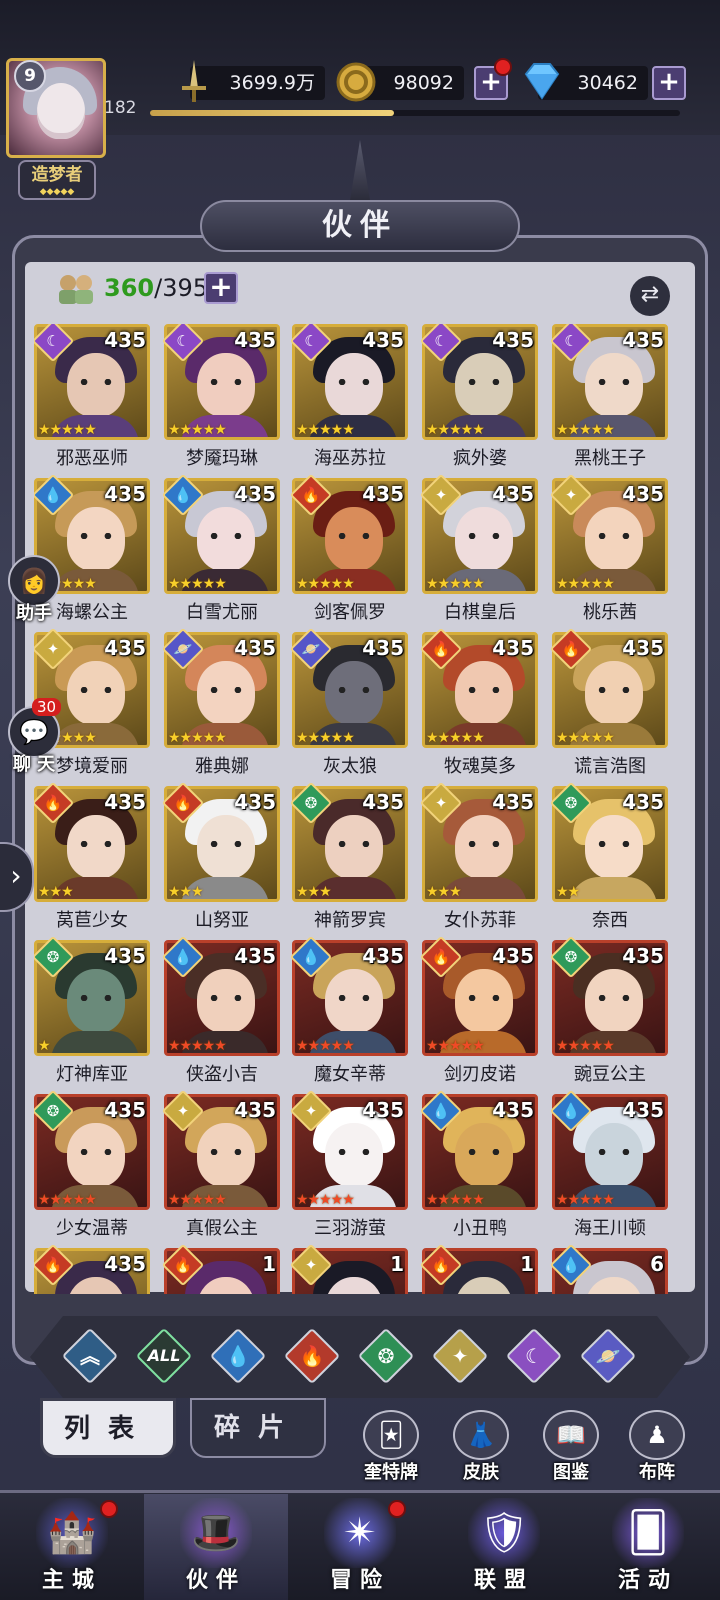 The height and width of the screenshot is (1600, 720). Describe the element at coordinates (56, 892) in the screenshot. I see `partner-stars: ★★★` at that location.